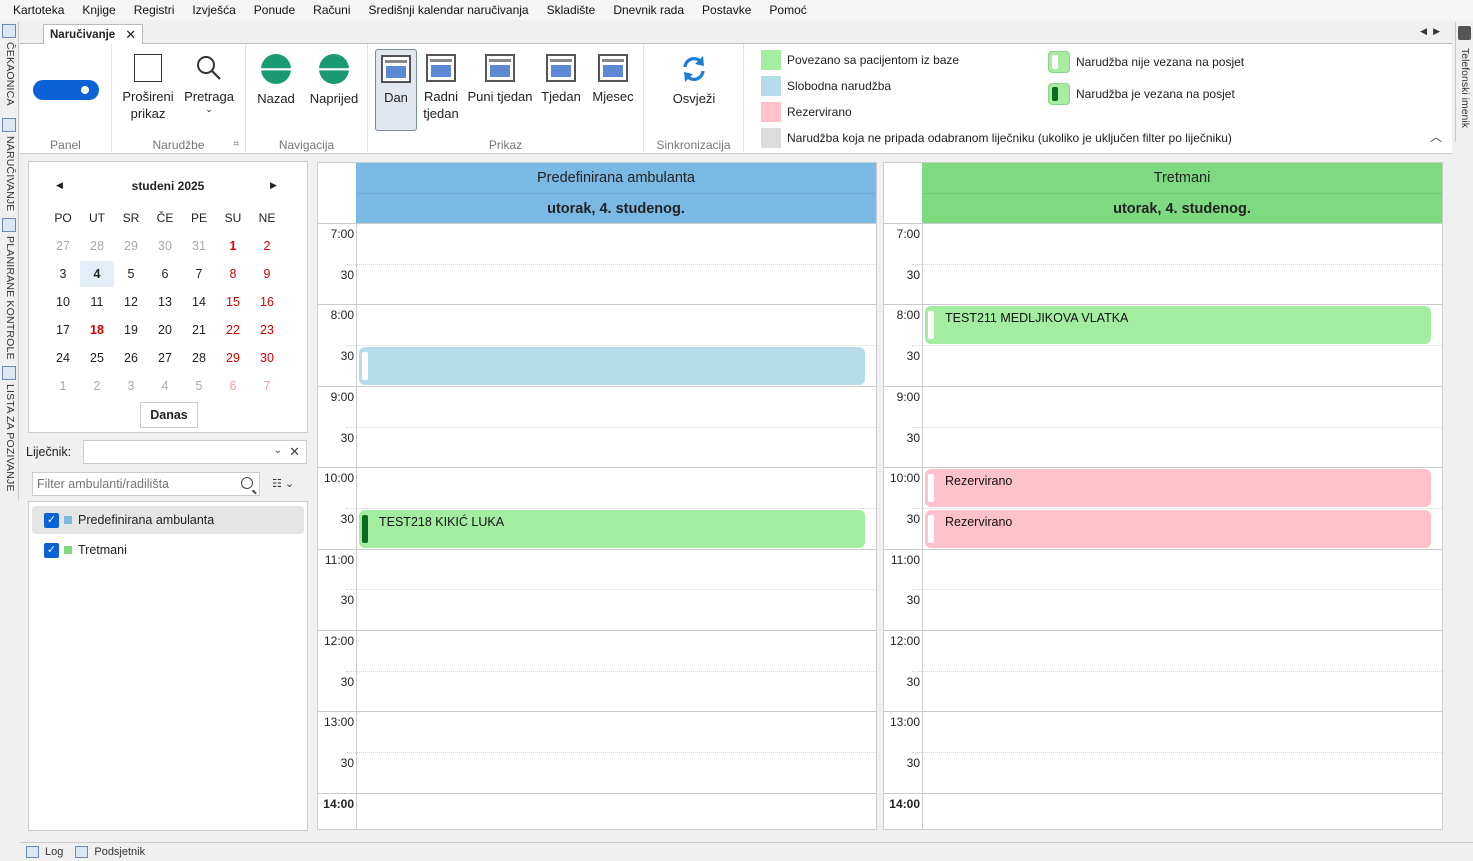 The width and height of the screenshot is (1473, 861). I want to click on calendar-day: 18, so click(97, 330).